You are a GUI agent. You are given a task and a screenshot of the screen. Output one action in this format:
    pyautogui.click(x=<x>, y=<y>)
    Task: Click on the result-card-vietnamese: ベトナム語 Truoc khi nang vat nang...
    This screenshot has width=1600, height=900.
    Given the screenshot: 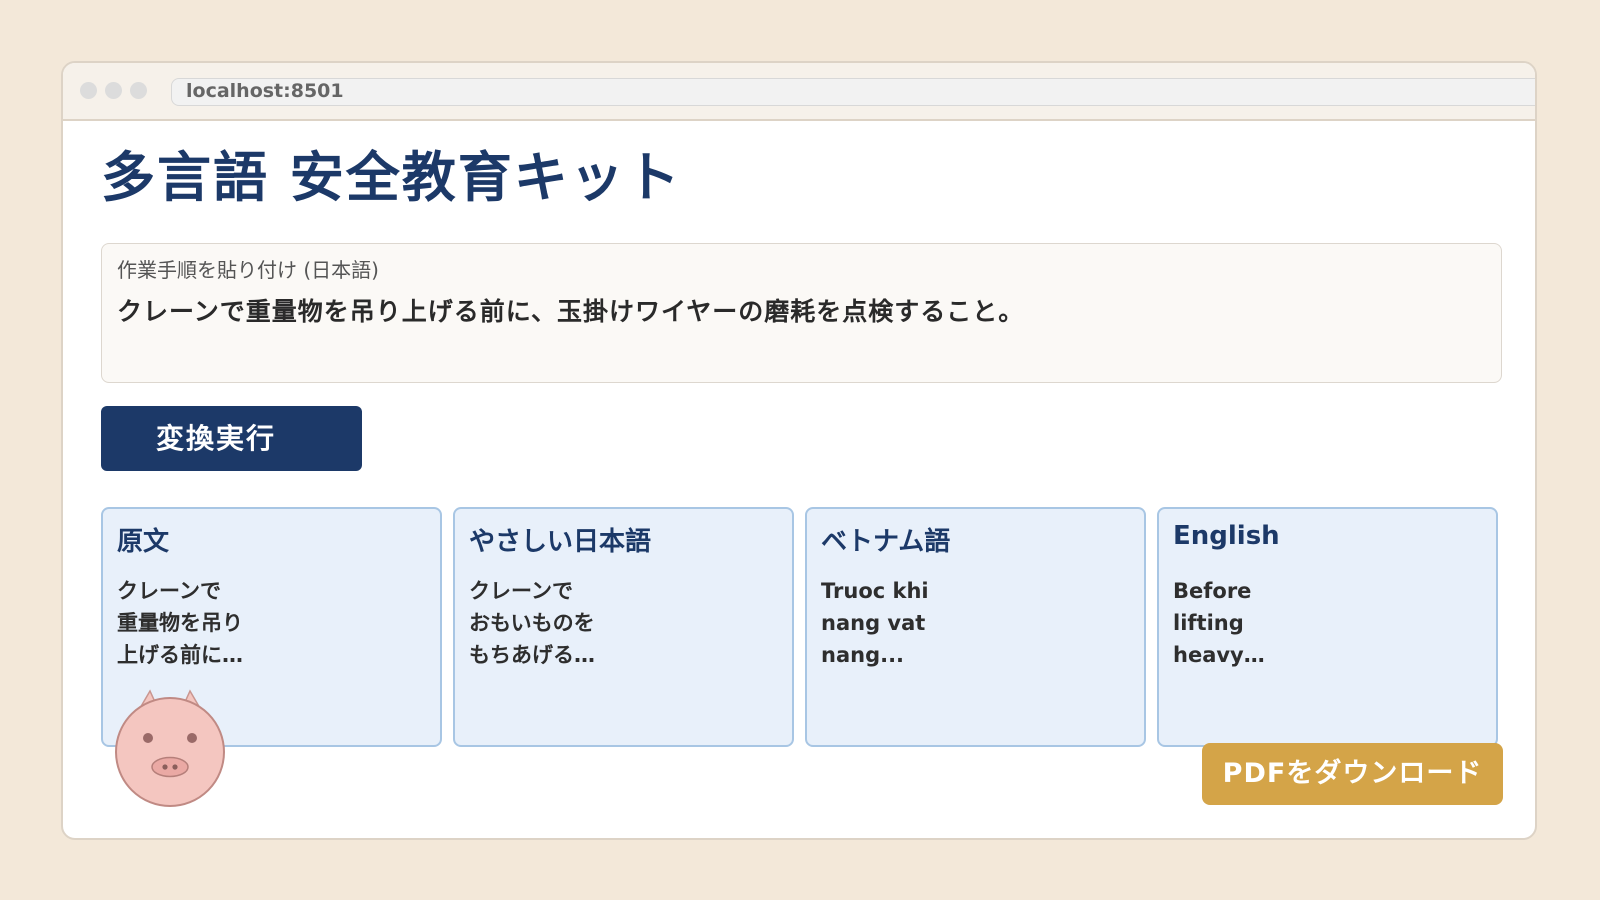 What is the action you would take?
    pyautogui.click(x=975, y=627)
    